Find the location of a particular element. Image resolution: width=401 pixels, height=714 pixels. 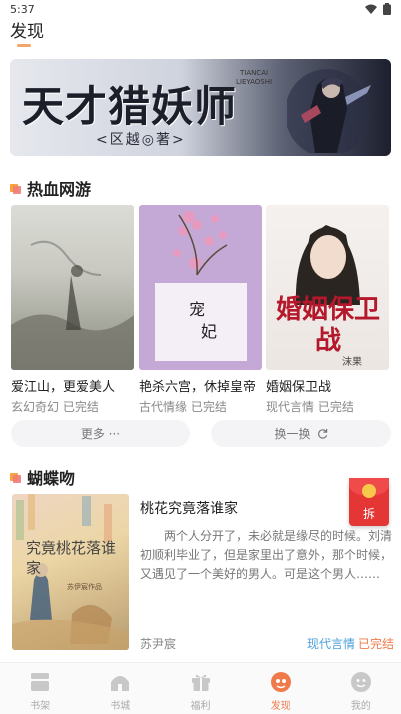

tab-profile: 我的 is located at coordinates (361, 688).